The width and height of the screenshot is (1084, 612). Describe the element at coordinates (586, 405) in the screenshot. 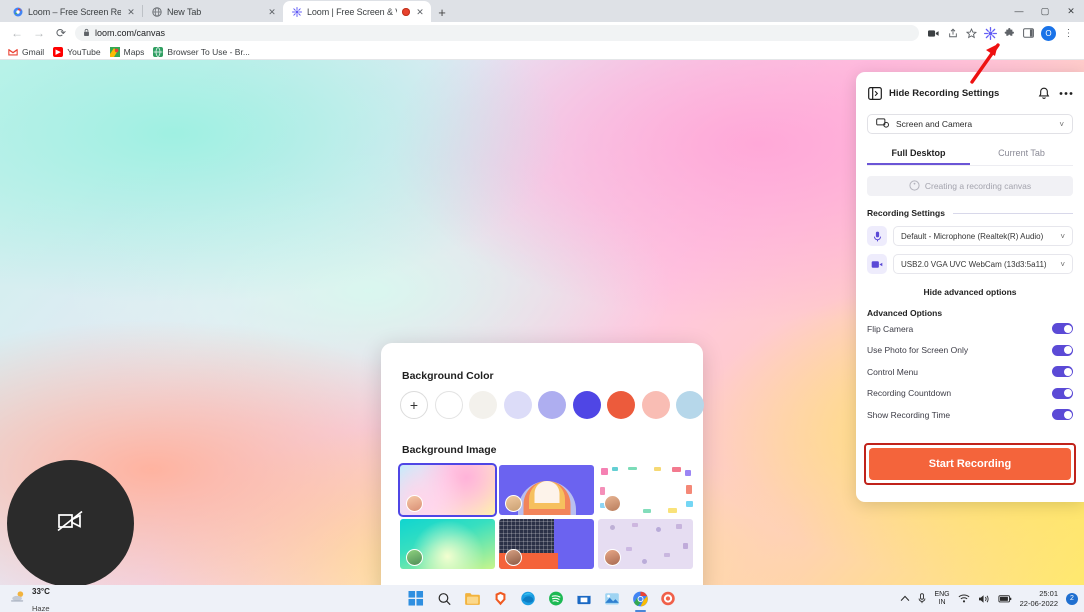

I see `color-swatch-indigo` at that location.